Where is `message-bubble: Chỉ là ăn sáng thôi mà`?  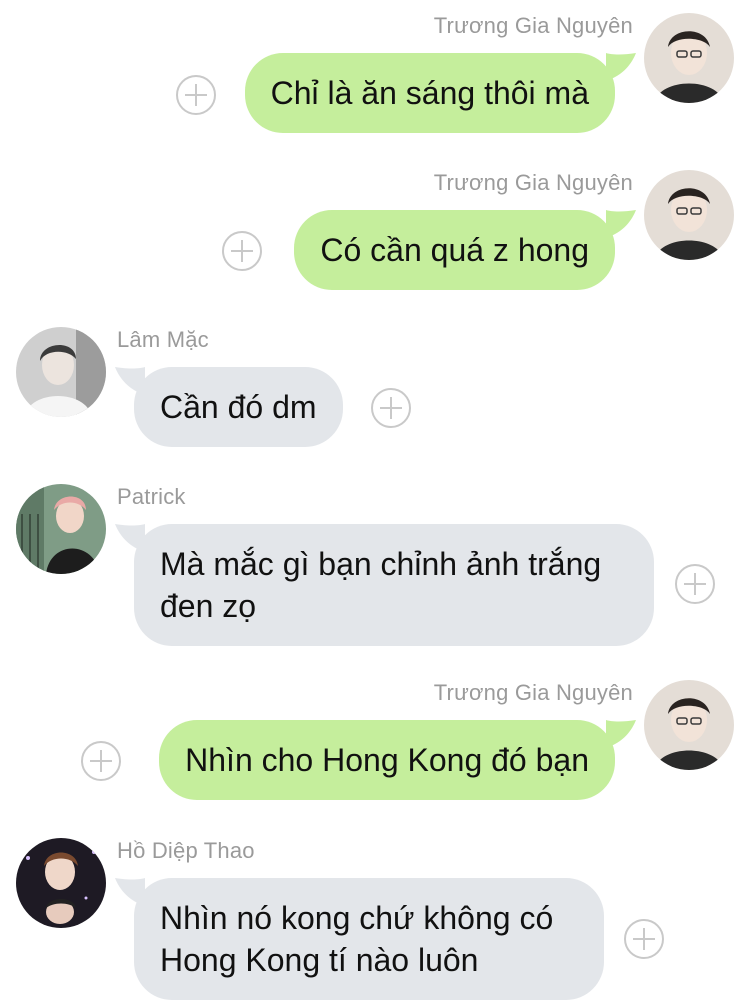
message-bubble: Chỉ là ăn sáng thôi mà is located at coordinates (429, 93).